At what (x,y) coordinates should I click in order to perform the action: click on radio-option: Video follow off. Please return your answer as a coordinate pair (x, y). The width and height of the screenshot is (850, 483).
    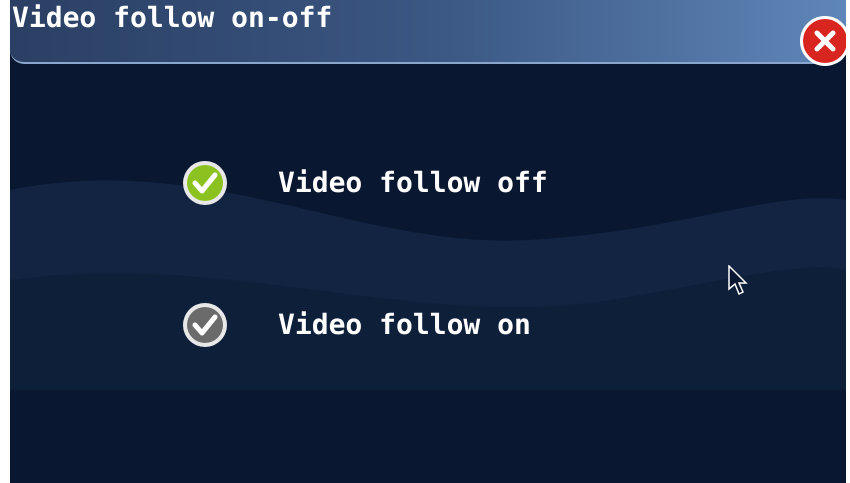
    Looking at the image, I should click on (514, 183).